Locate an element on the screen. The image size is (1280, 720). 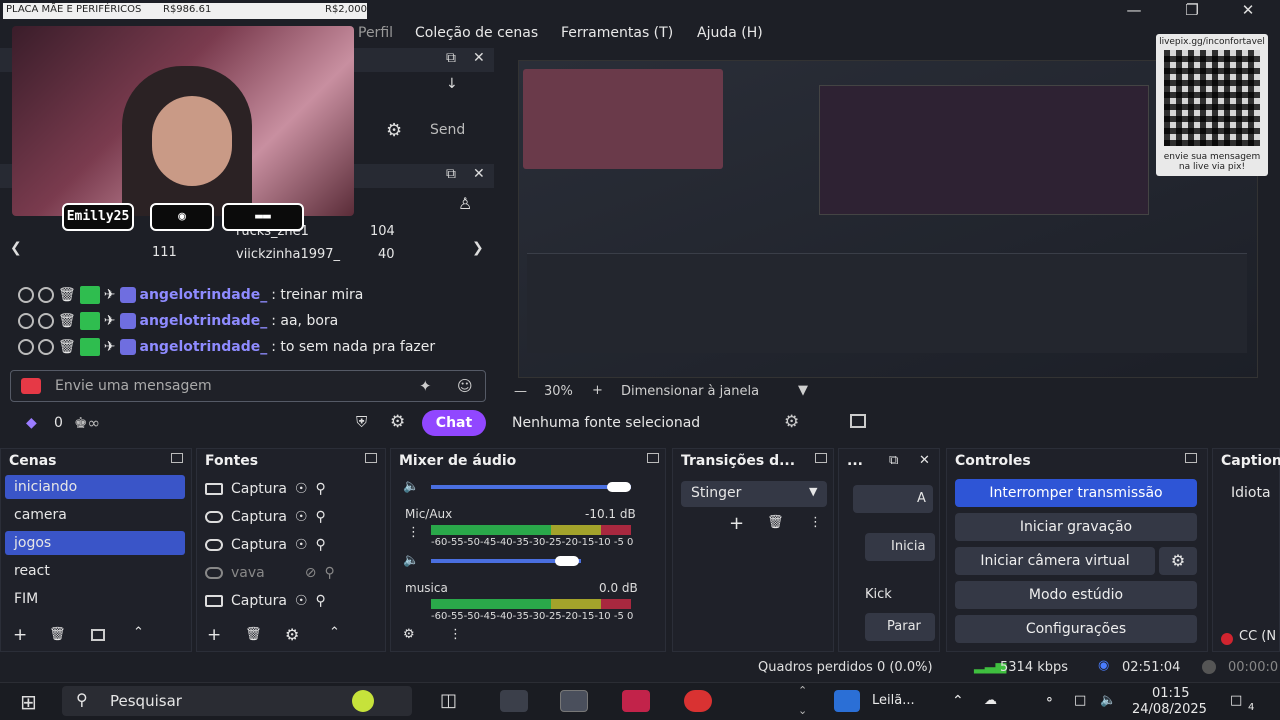
source-item: vava ⊘ ⚲ is located at coordinates (290, 573).